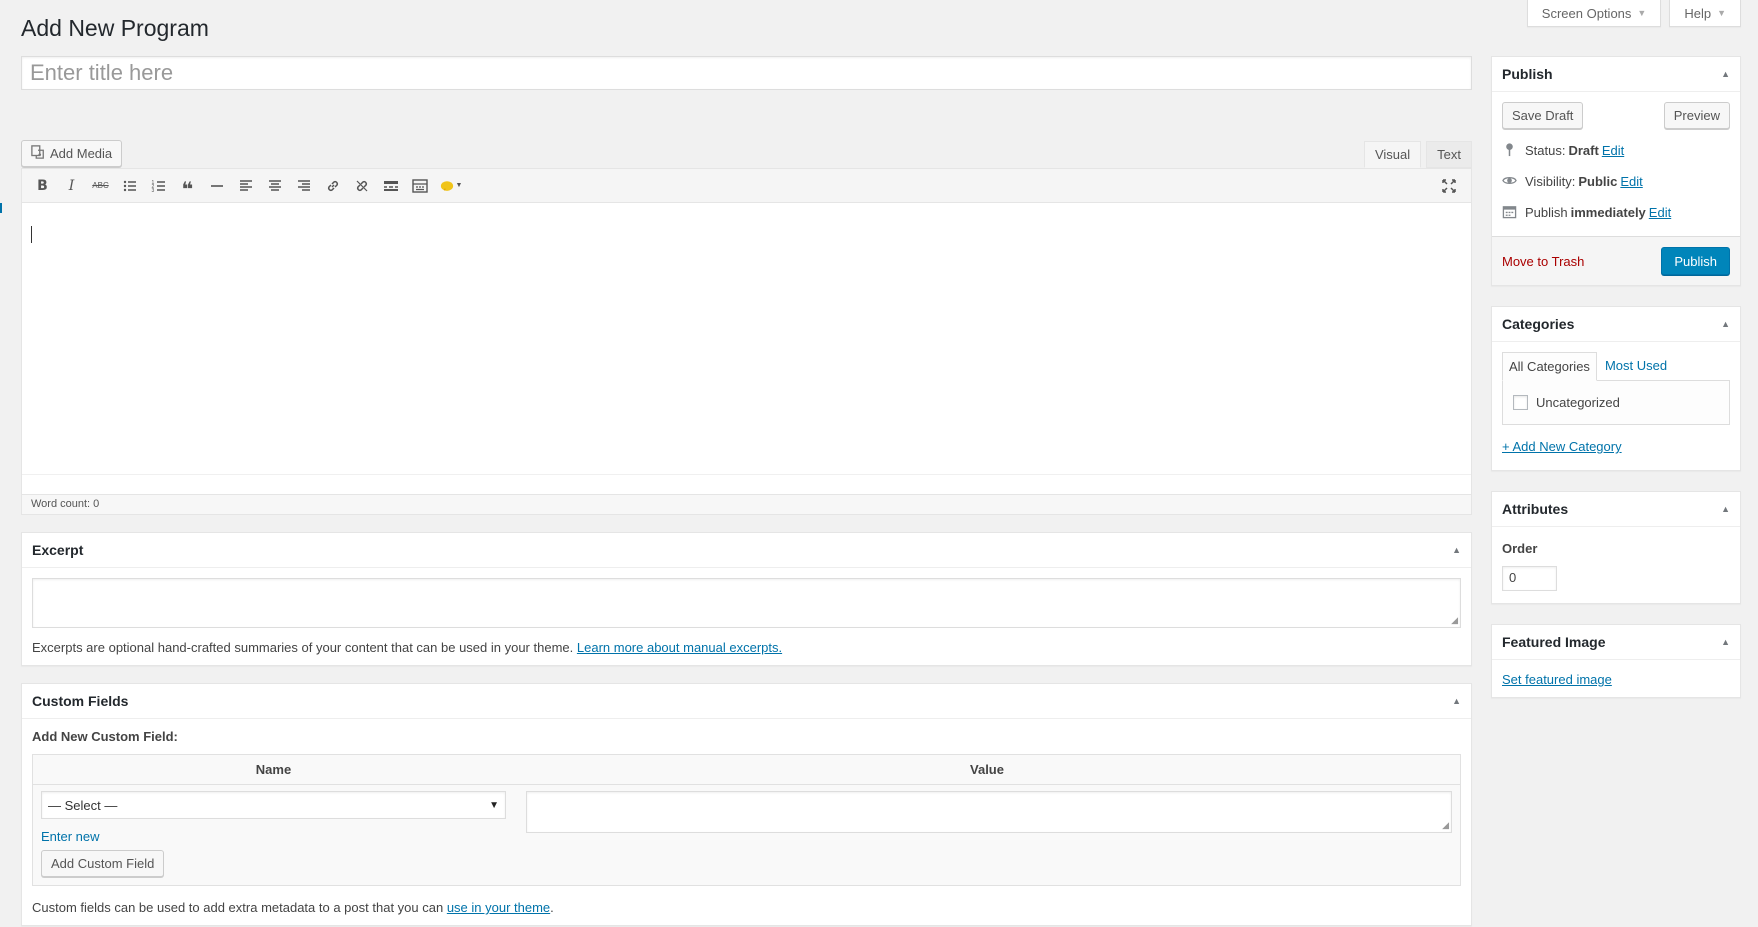 The height and width of the screenshot is (927, 1758). What do you see at coordinates (129, 186) in the screenshot?
I see `bullet-list-icon` at bounding box center [129, 186].